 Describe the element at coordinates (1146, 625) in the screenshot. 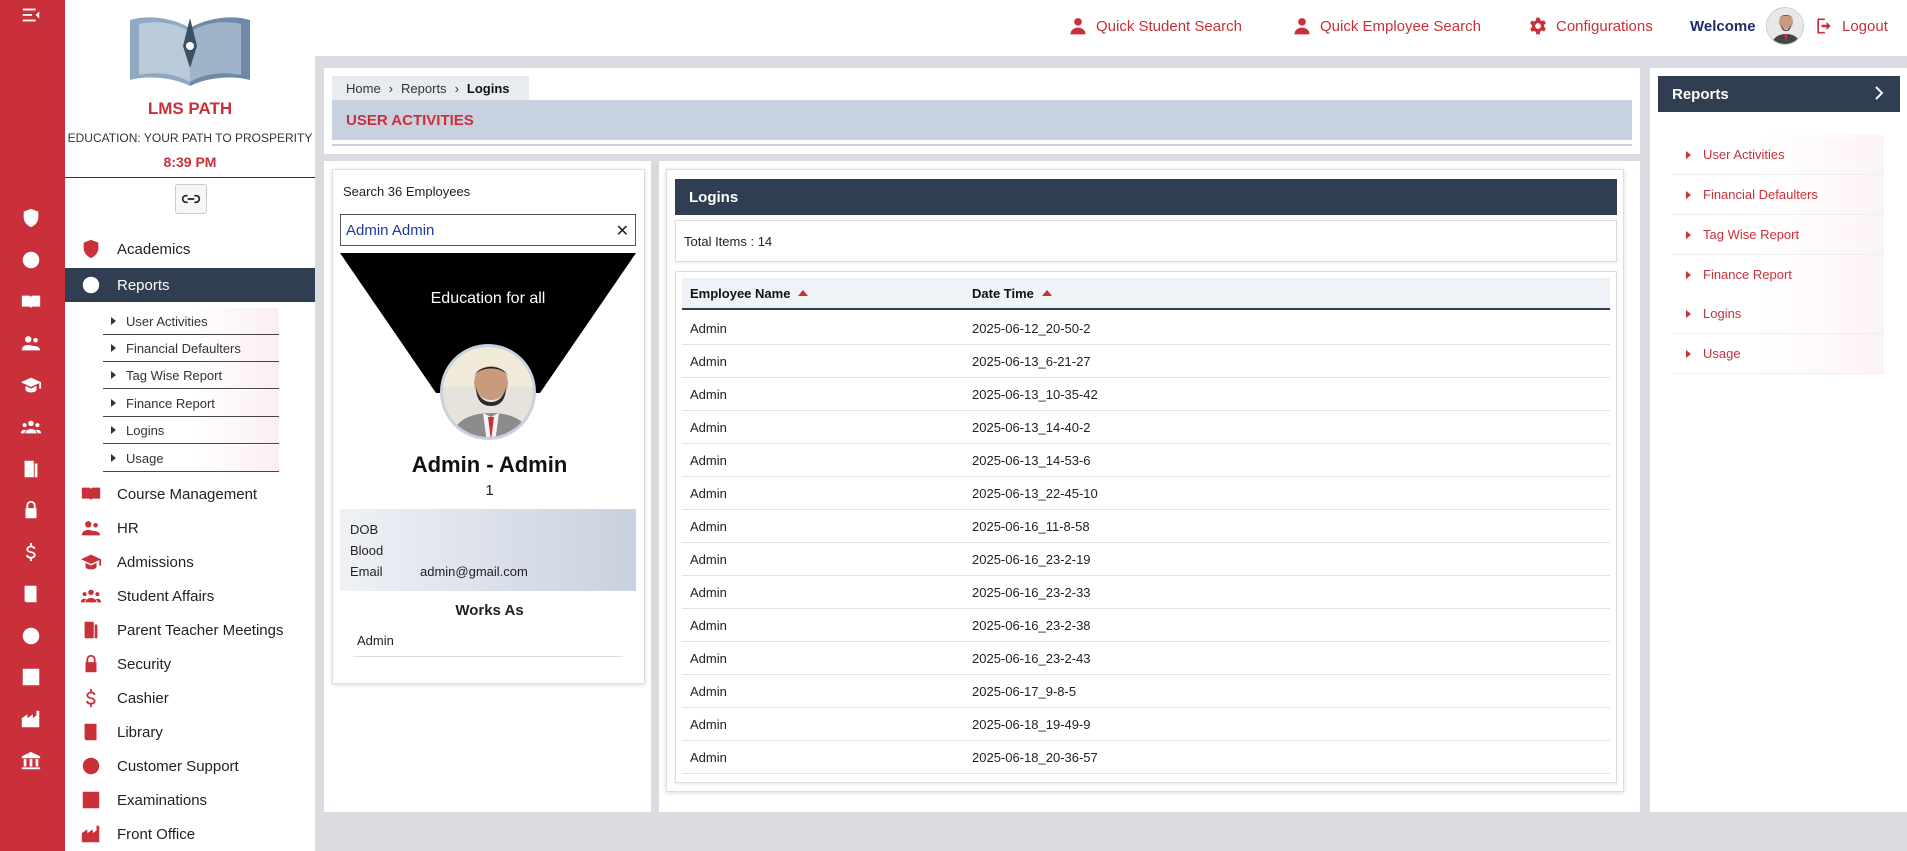

I see `table-row: Admin 2025-06-16_23-2-38` at that location.